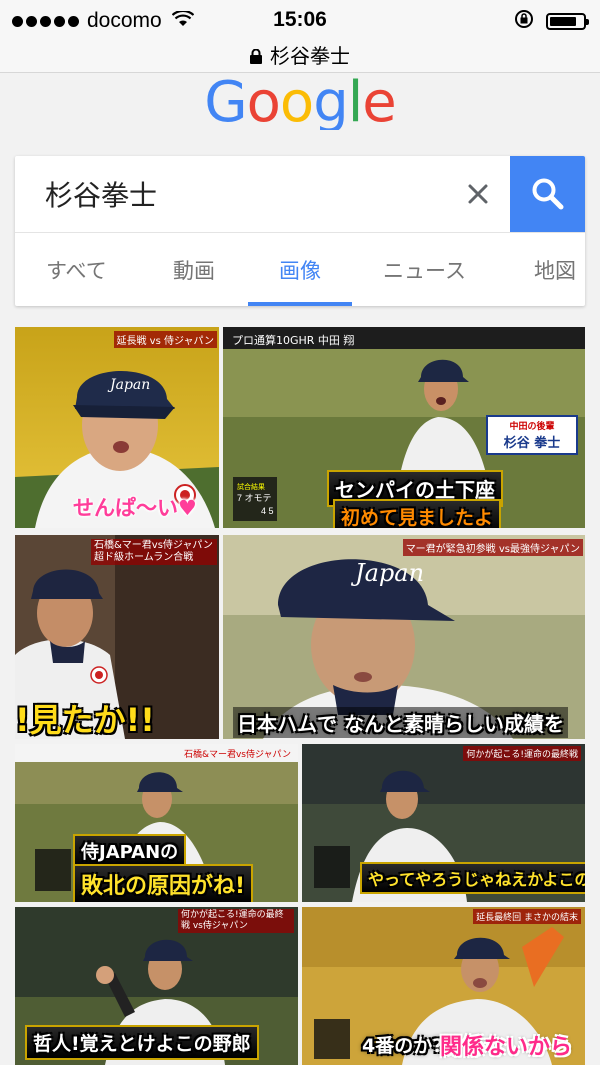  What do you see at coordinates (400, 722) in the screenshot?
I see `image-caption: 日本ハムで なんと素晴らしい成績を` at bounding box center [400, 722].